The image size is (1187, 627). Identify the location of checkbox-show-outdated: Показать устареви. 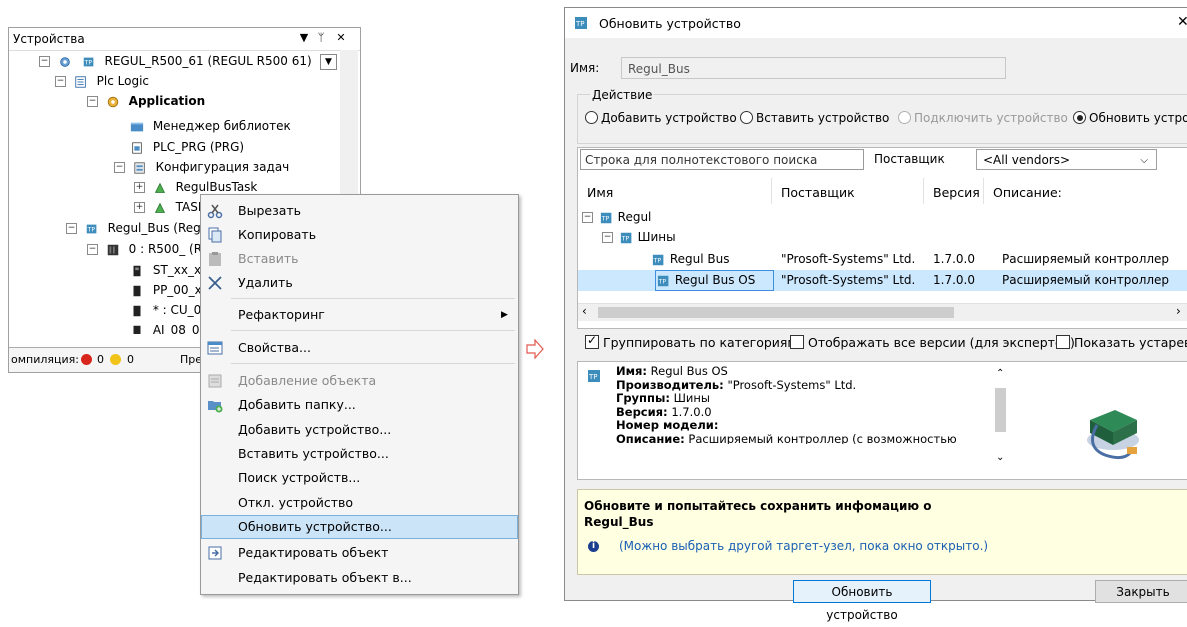
(1121, 342).